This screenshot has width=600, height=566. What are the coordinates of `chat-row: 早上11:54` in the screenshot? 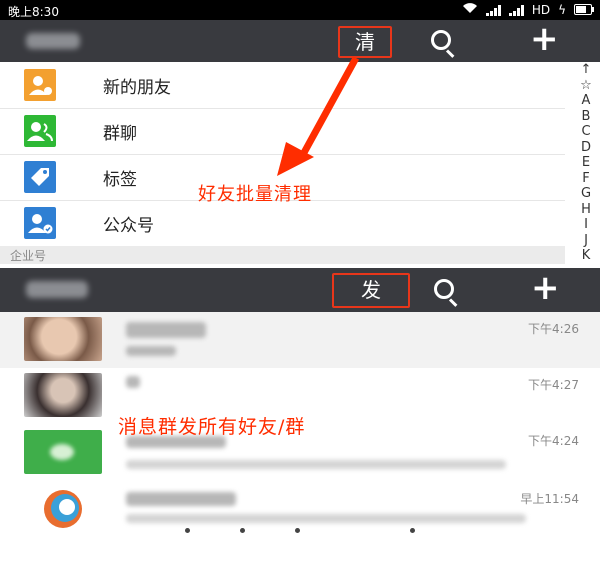 It's located at (300, 509).